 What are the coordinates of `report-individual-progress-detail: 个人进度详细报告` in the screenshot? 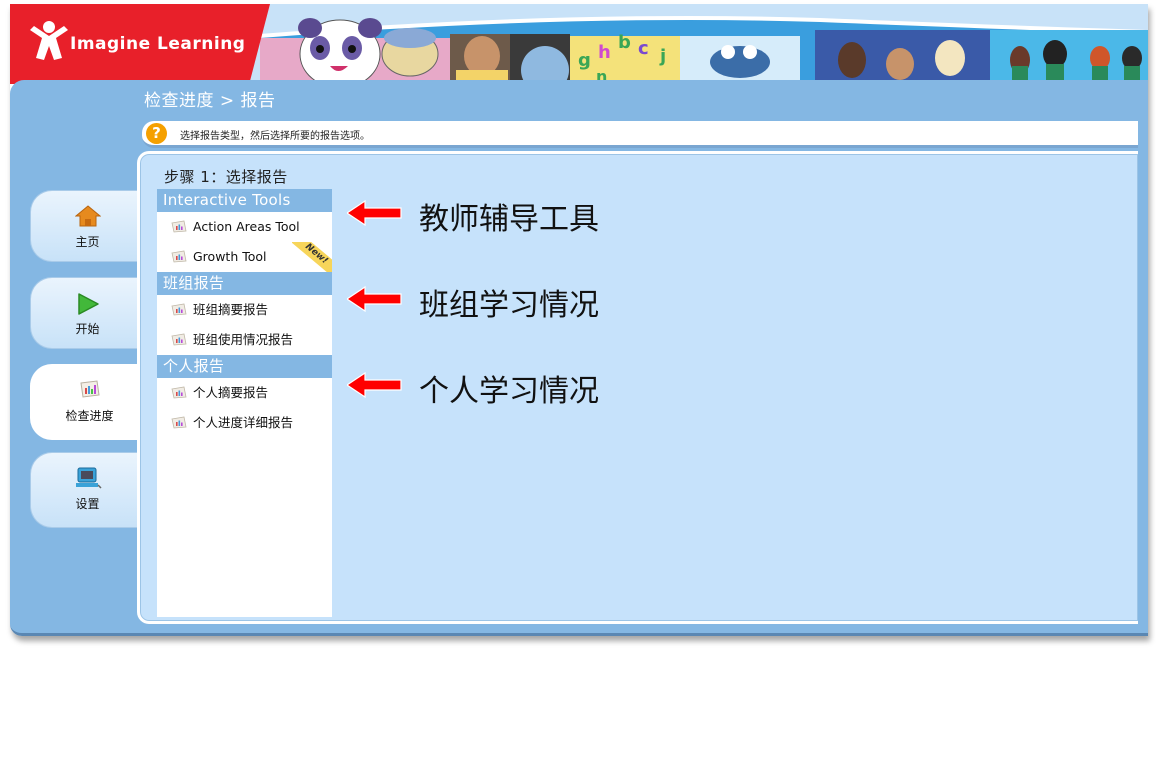 It's located at (244, 423).